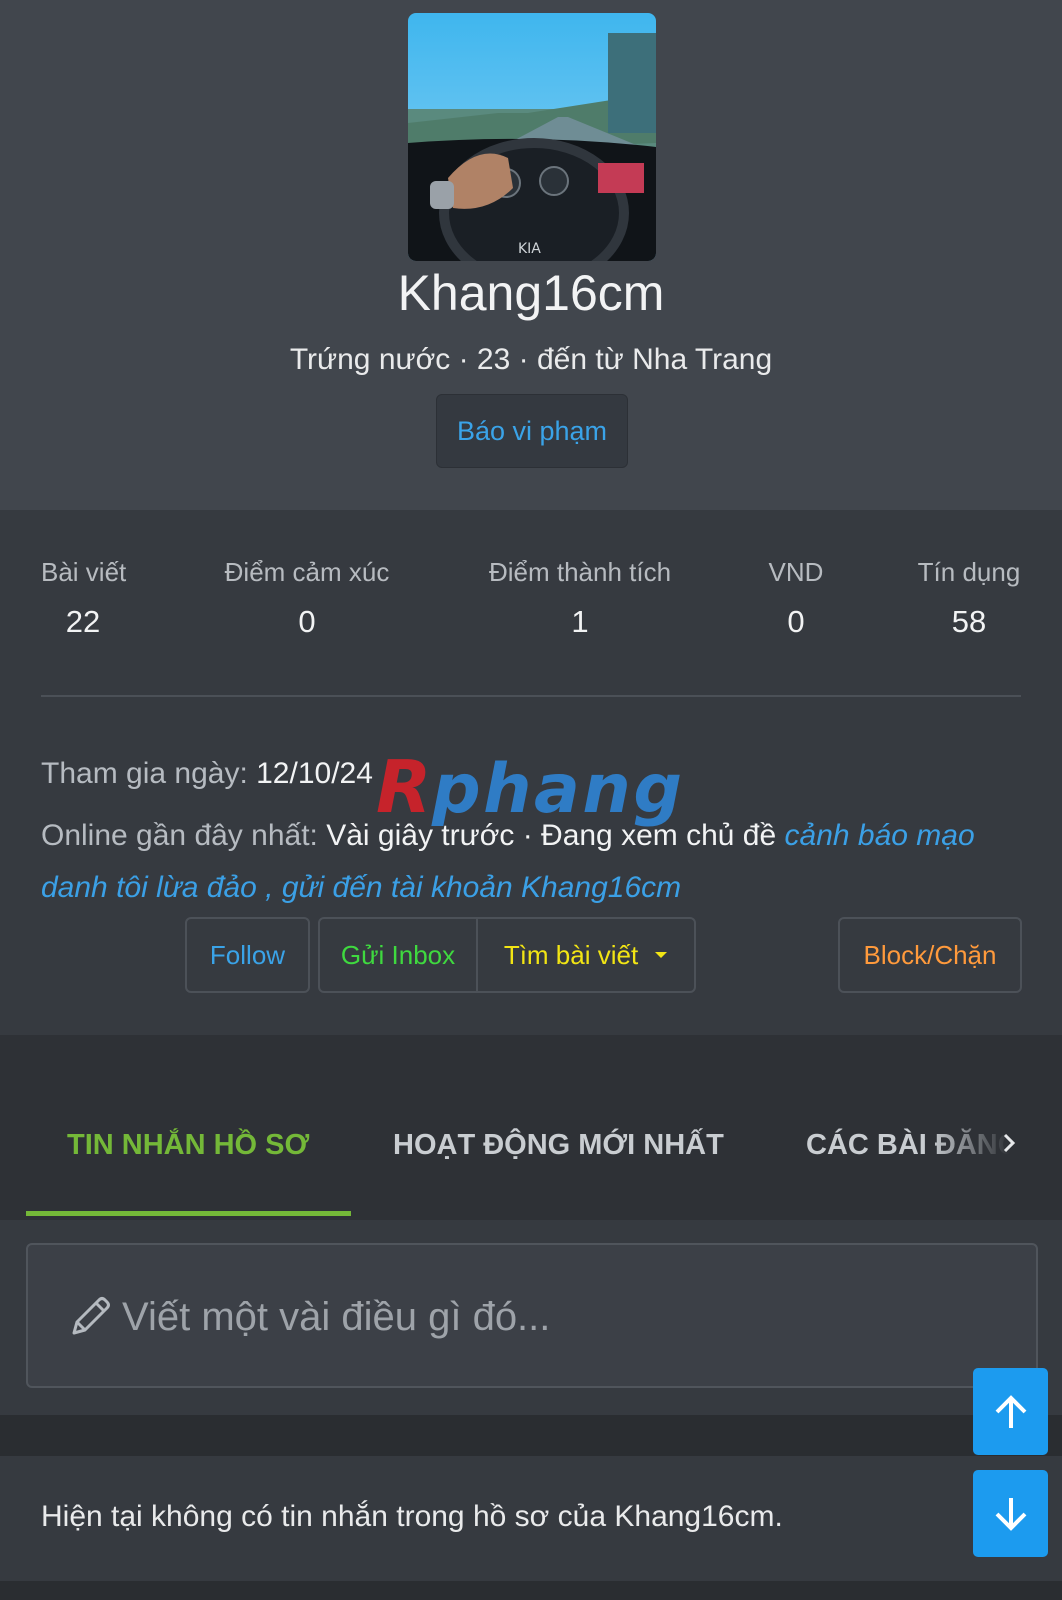  Describe the element at coordinates (969, 572) in the screenshot. I see `stat-label: Tín dụng` at that location.